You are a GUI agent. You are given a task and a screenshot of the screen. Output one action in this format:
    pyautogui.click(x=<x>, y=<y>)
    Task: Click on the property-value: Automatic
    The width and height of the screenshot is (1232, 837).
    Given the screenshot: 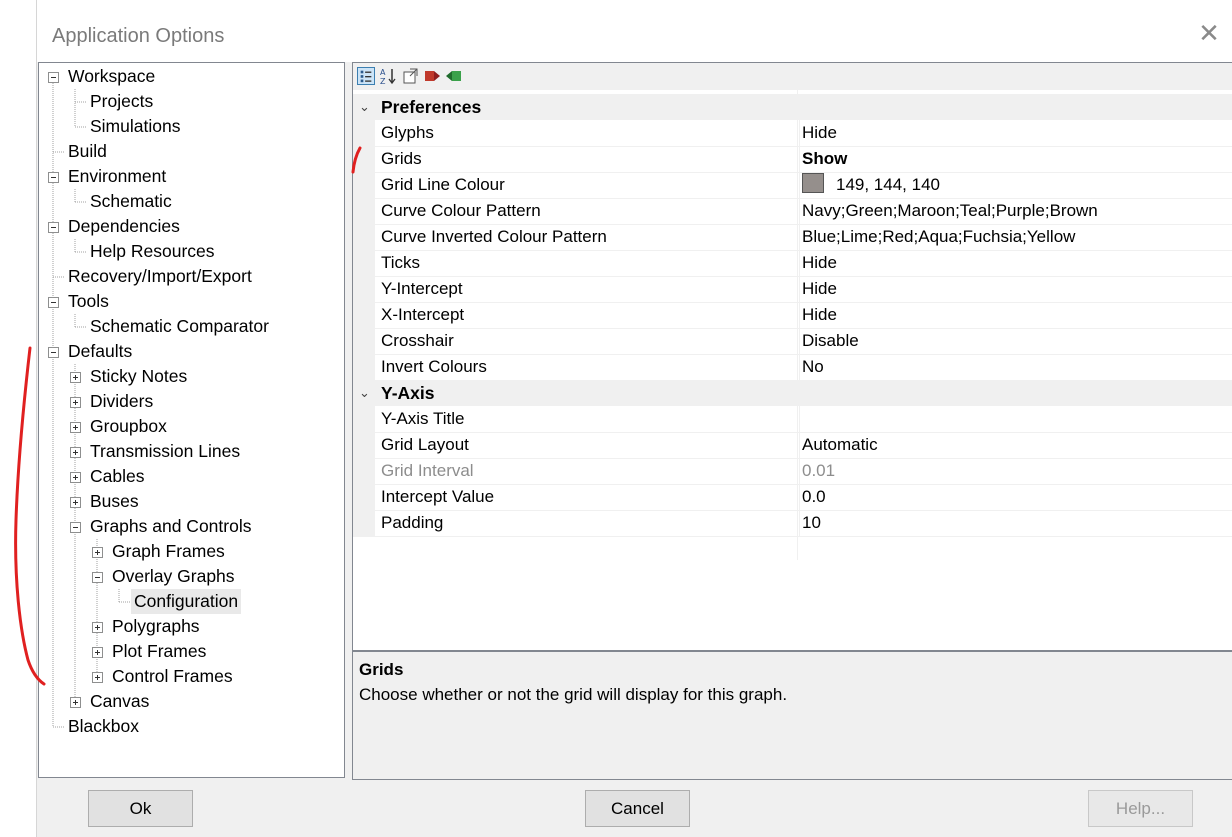 What is the action you would take?
    pyautogui.click(x=838, y=445)
    